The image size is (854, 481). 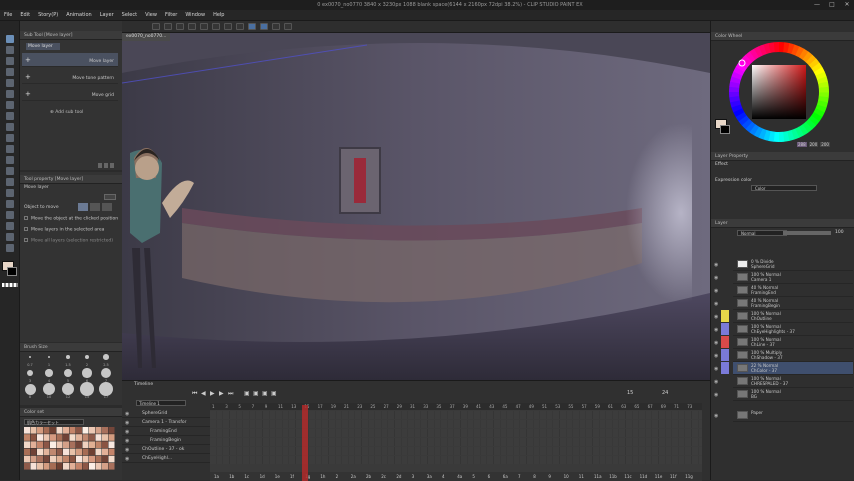 What do you see at coordinates (473, 476) in the screenshot?
I see `cel-label: 5` at bounding box center [473, 476].